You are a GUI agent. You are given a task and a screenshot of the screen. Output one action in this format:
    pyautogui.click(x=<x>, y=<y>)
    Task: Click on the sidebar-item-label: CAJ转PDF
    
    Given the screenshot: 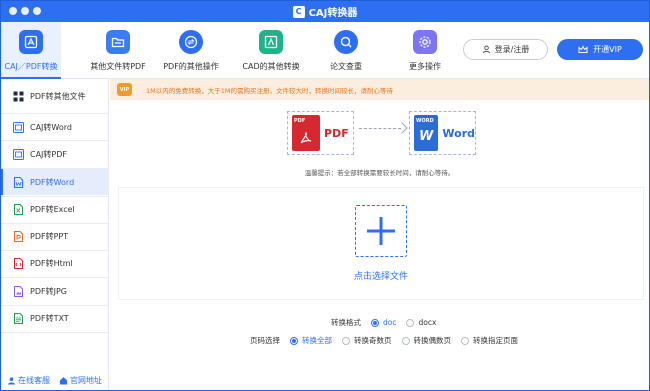 What is the action you would take?
    pyautogui.click(x=49, y=154)
    